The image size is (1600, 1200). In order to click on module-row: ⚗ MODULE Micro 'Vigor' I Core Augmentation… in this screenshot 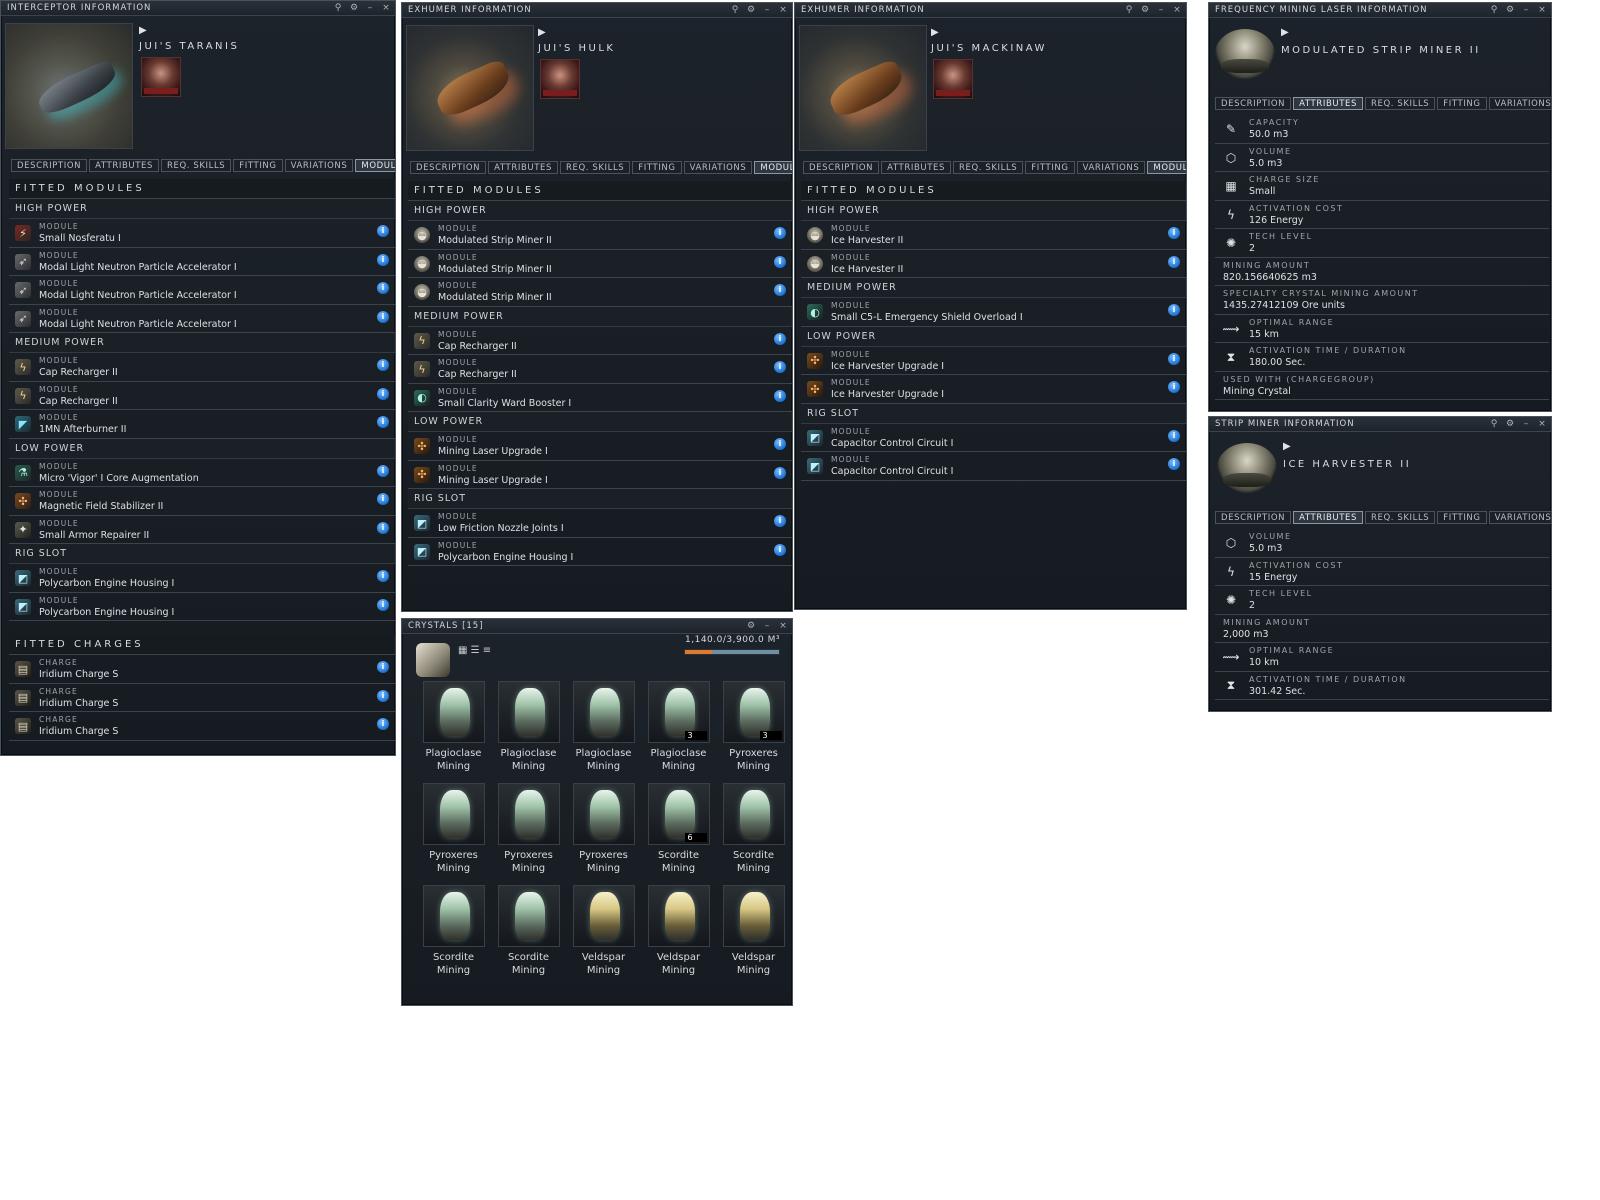, I will do `click(202, 473)`.